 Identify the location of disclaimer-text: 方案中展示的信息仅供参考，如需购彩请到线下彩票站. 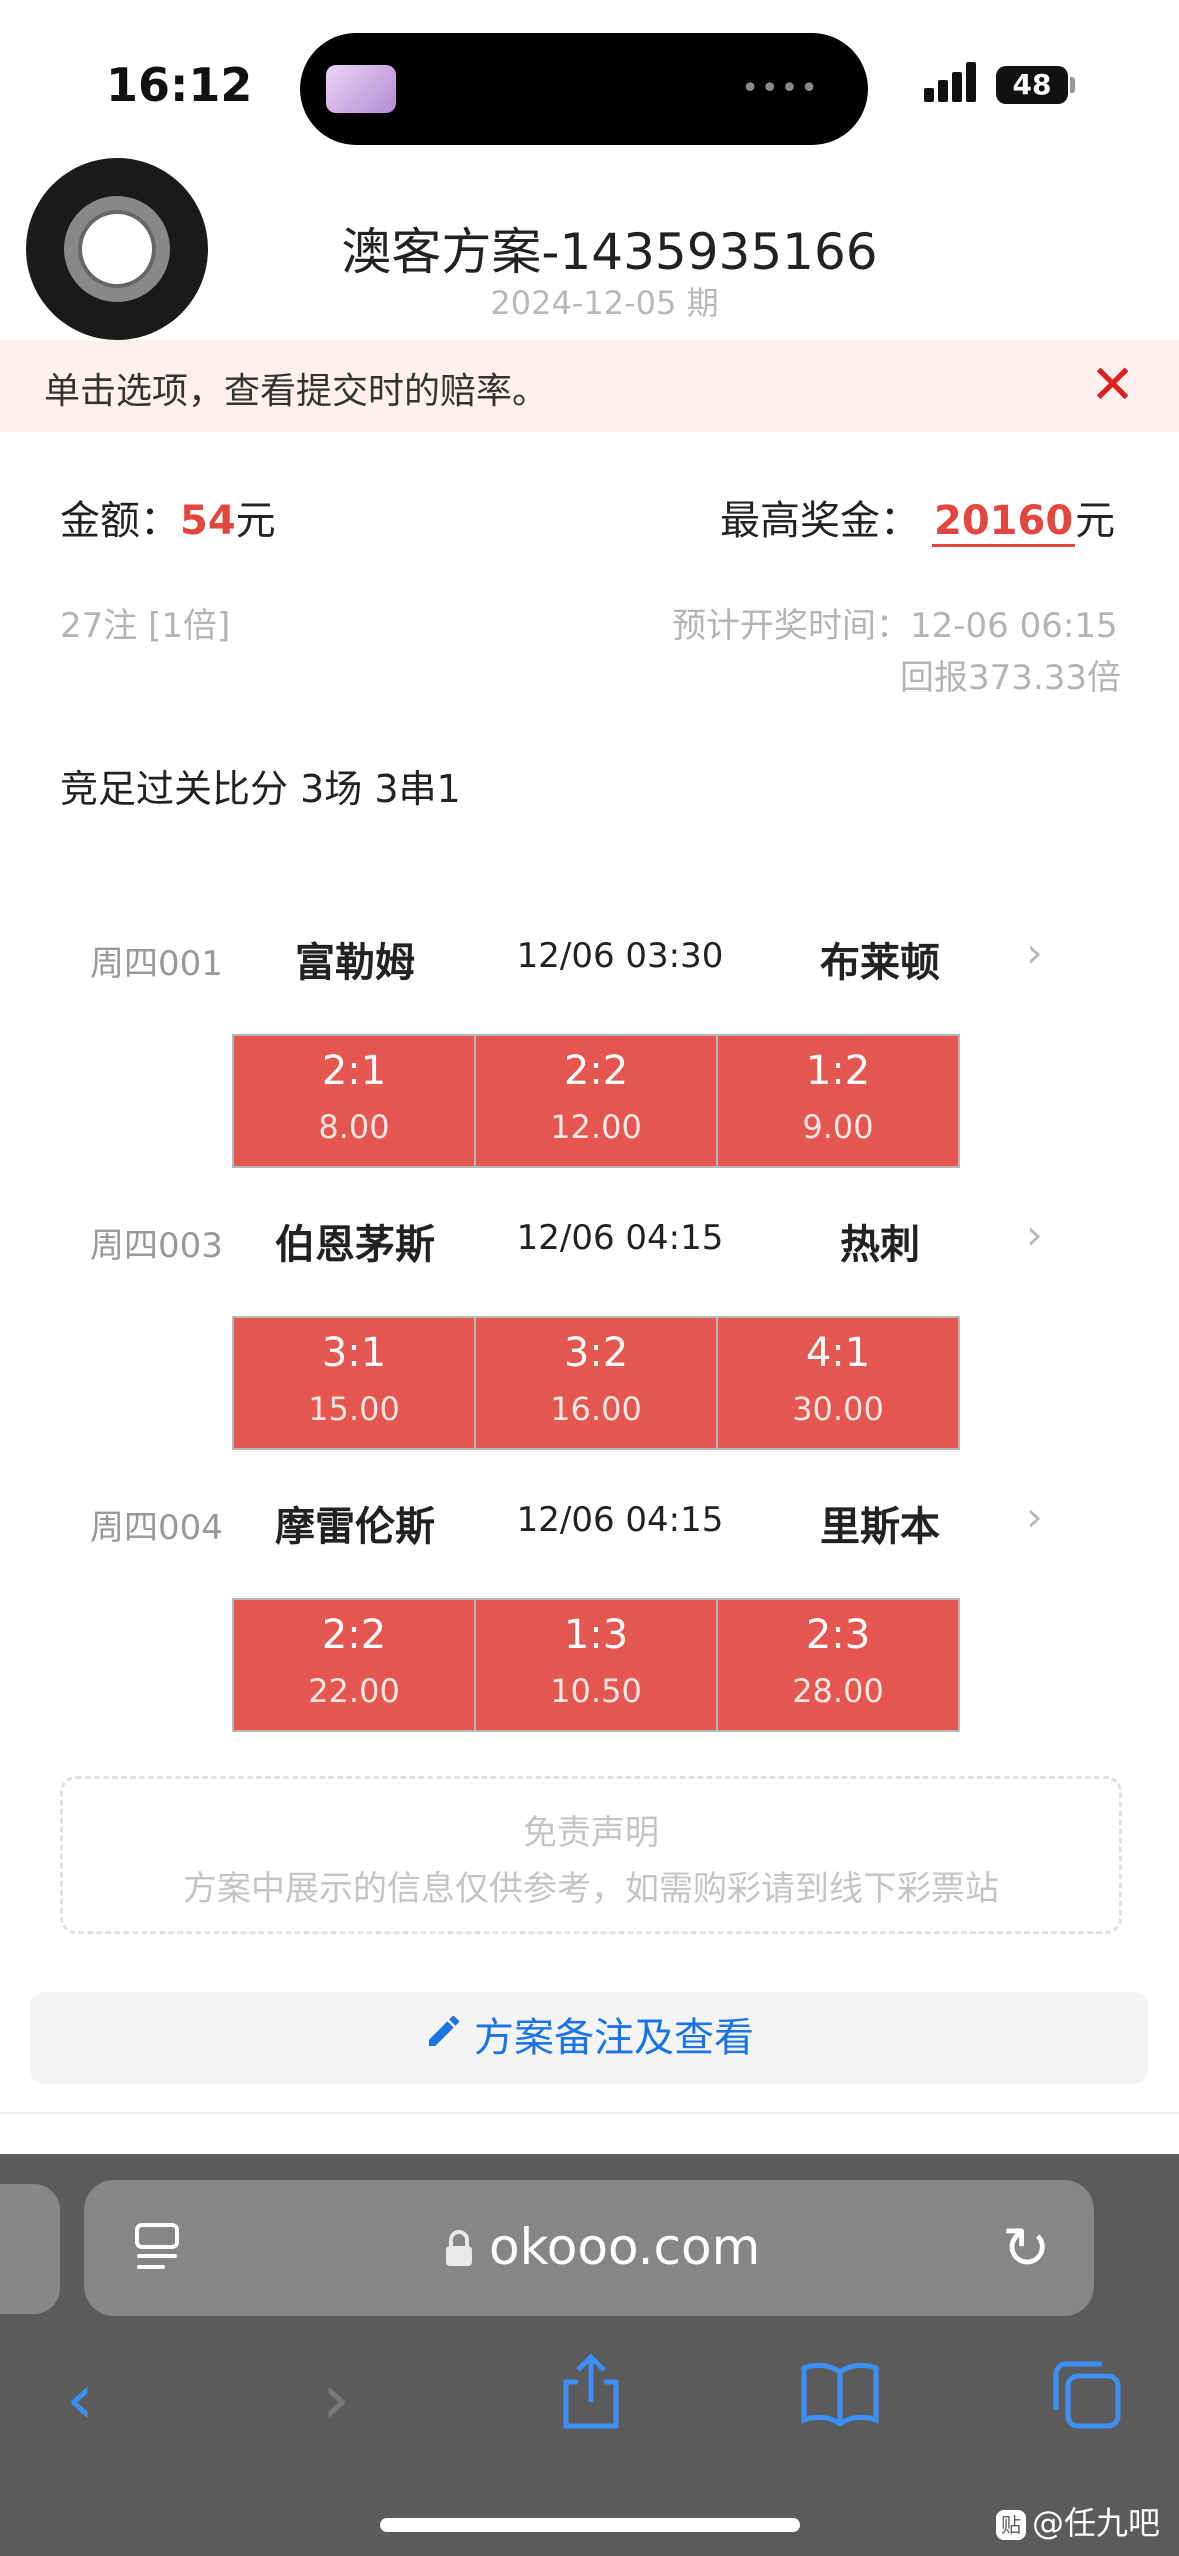
(591, 1889).